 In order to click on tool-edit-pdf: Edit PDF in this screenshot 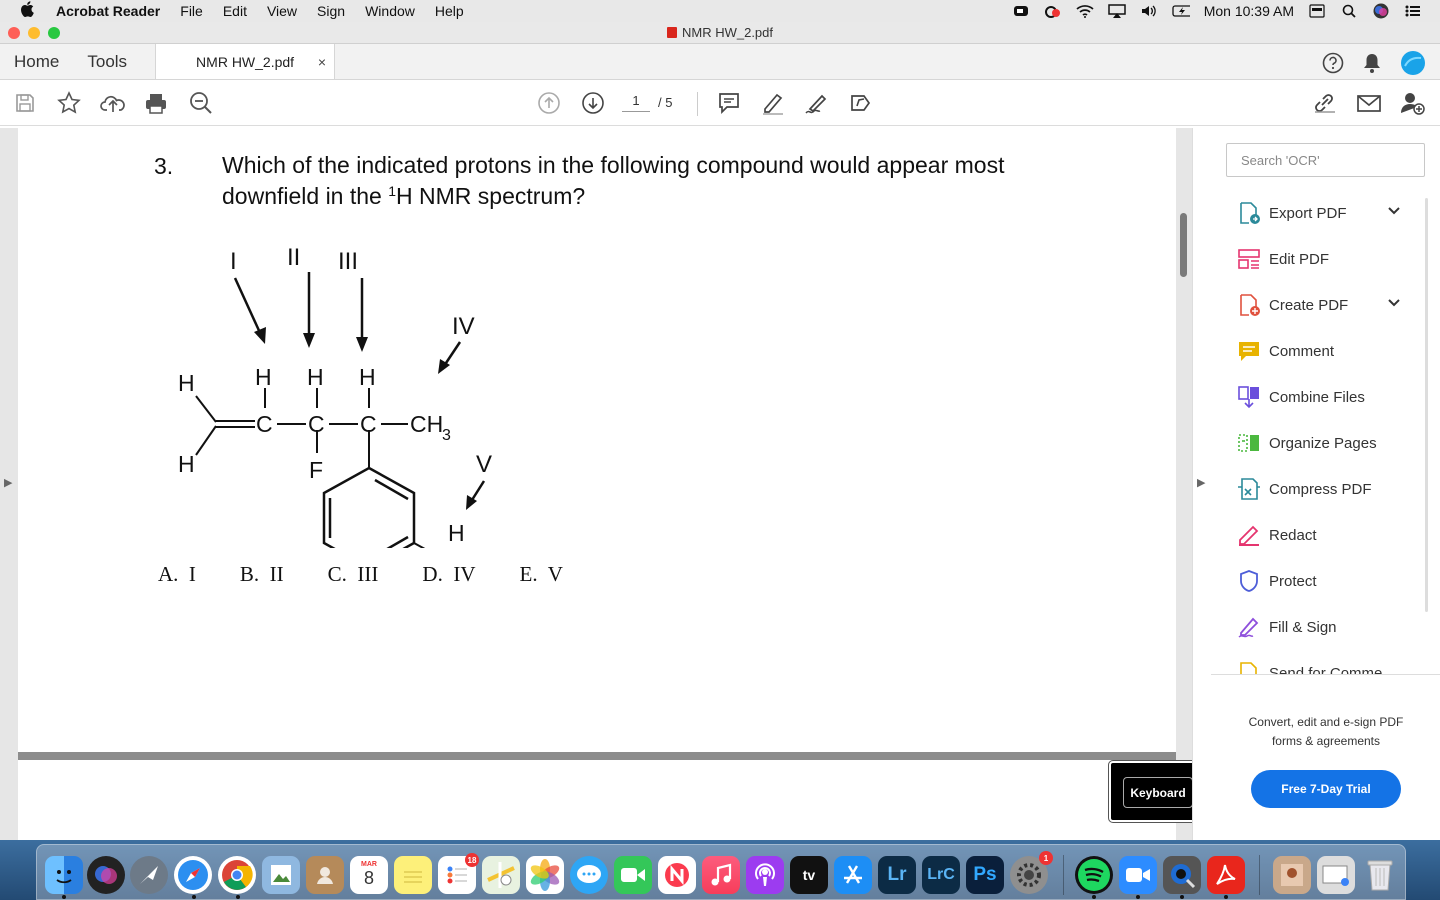, I will do `click(1325, 259)`.